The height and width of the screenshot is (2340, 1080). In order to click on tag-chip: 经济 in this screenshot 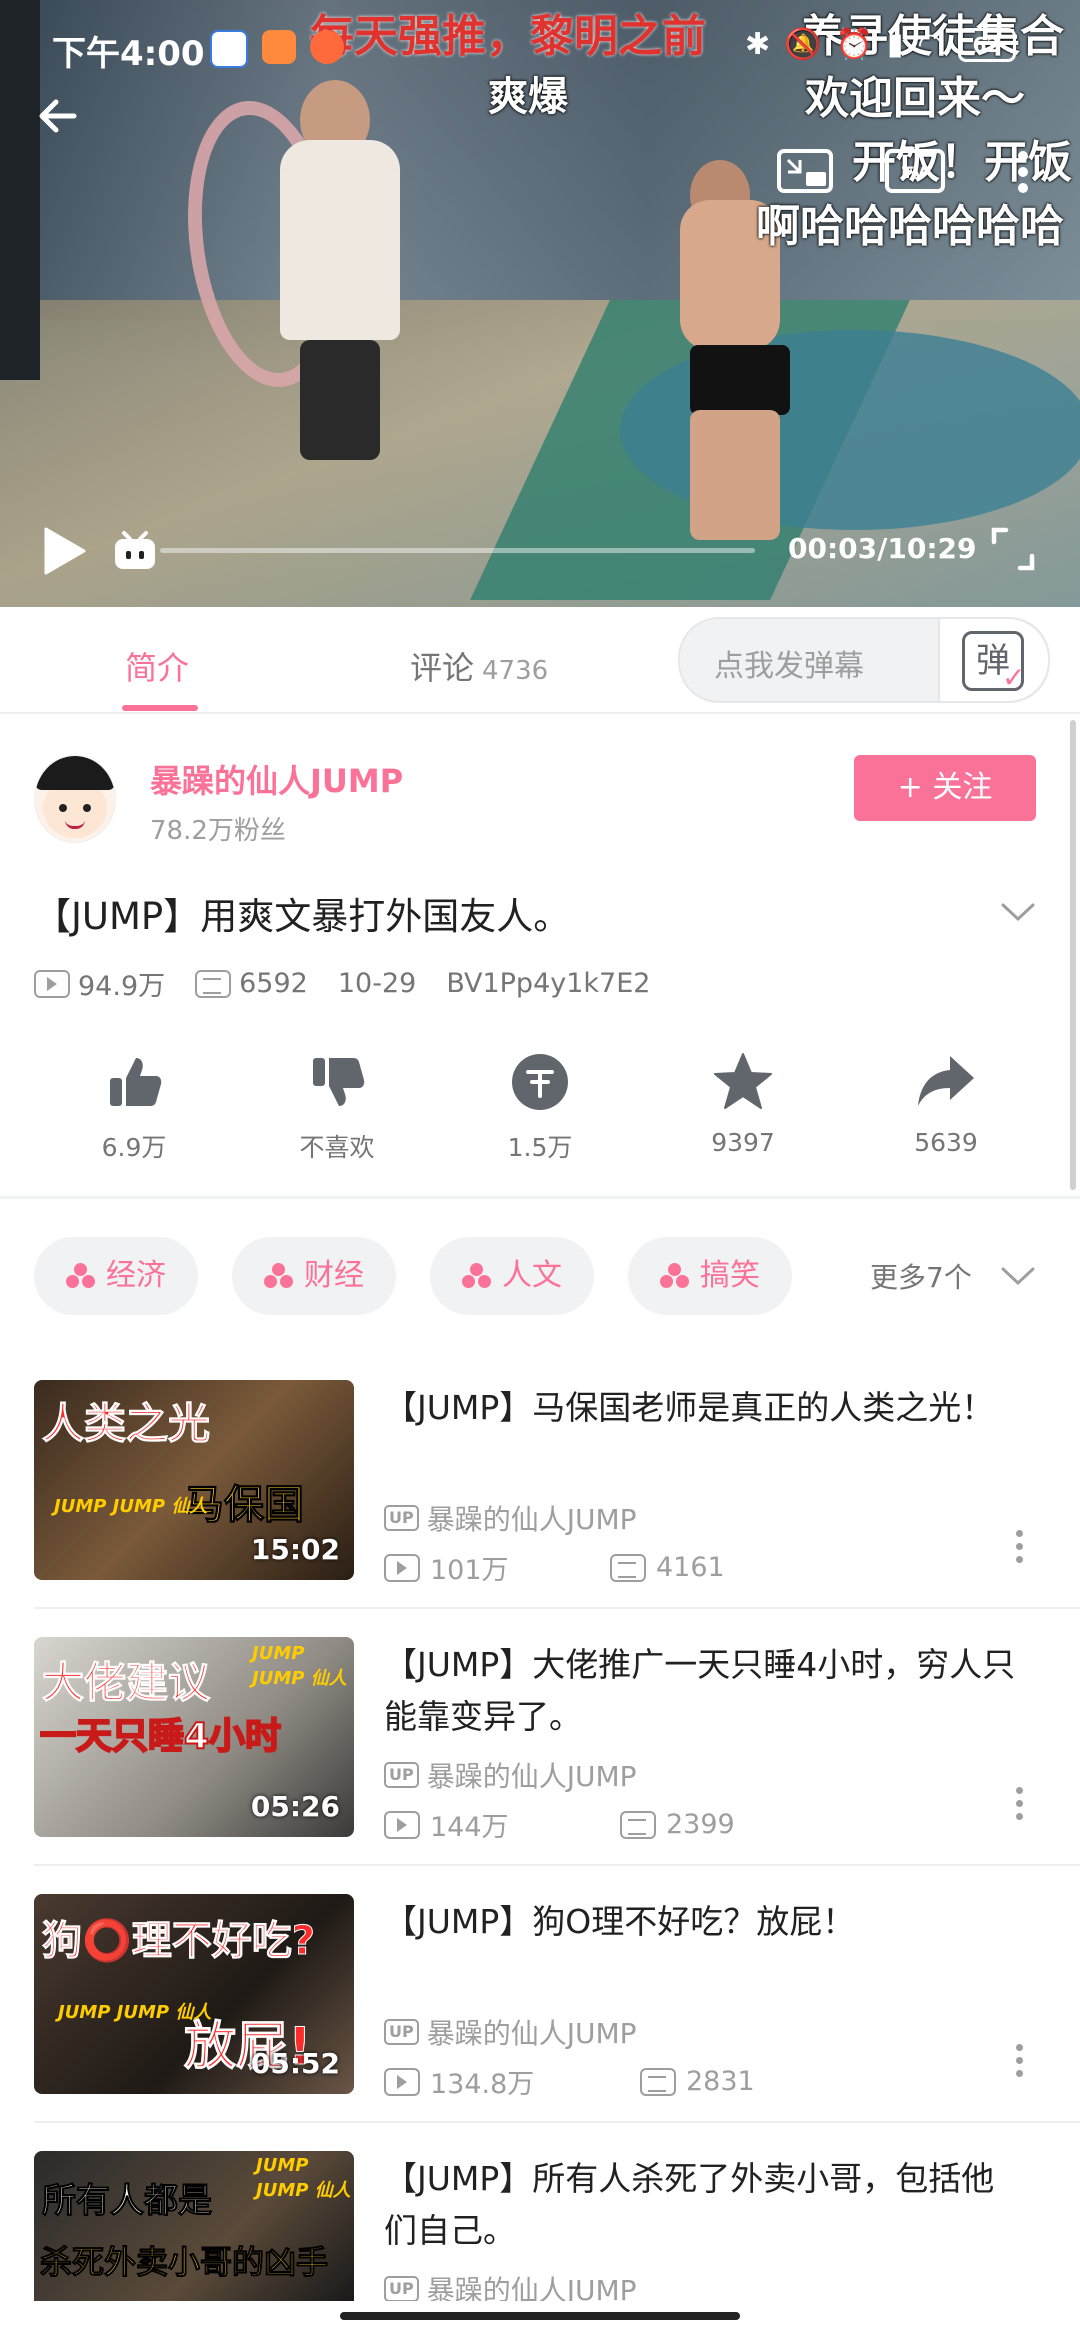, I will do `click(116, 1276)`.